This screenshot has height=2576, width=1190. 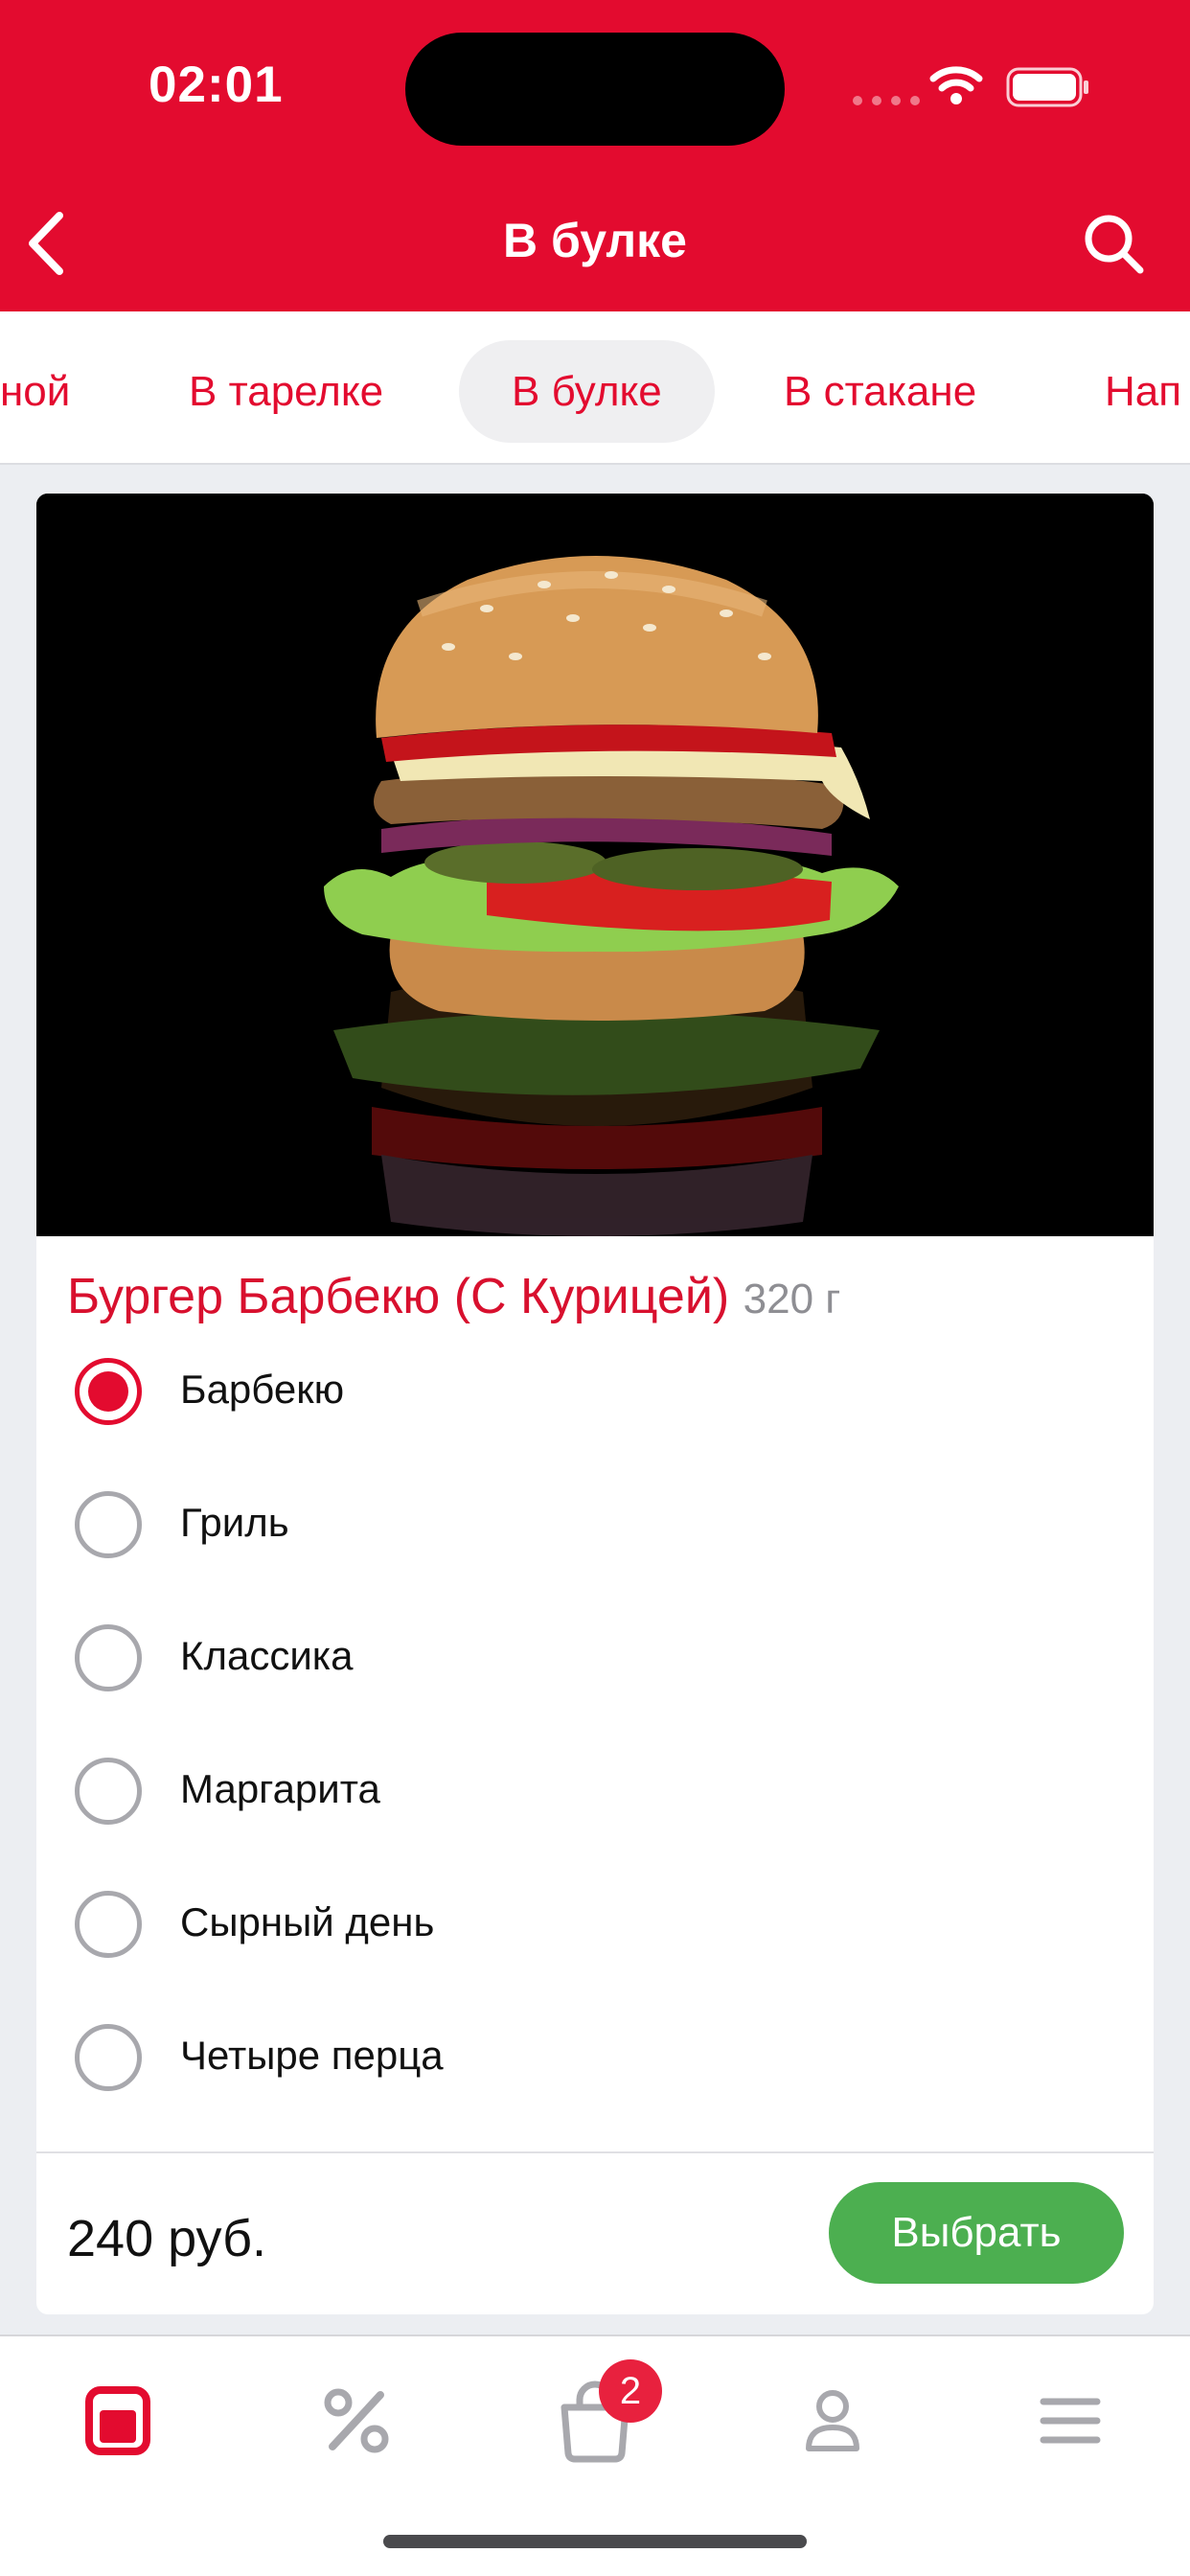 I want to click on page-title: В булке, so click(x=595, y=240).